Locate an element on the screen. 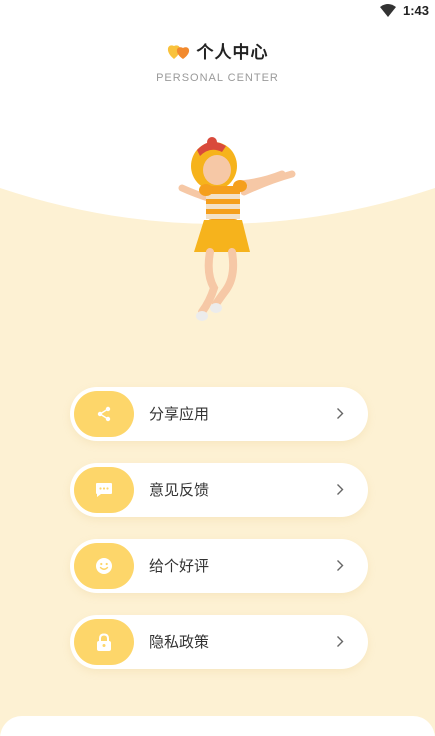 The height and width of the screenshot is (736, 435). share-icon is located at coordinates (104, 414).